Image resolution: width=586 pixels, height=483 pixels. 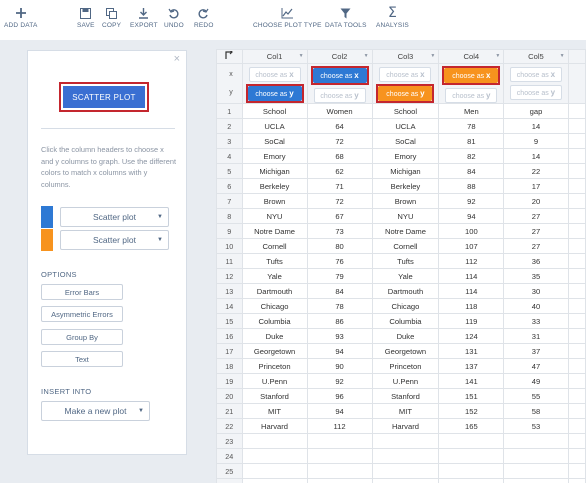 I want to click on close-icon: ×, so click(x=177, y=59).